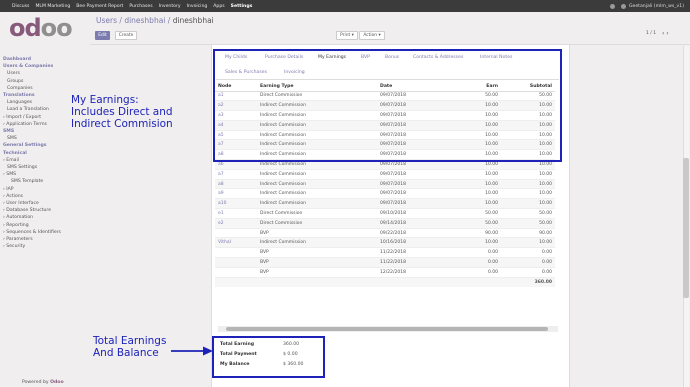 This screenshot has height=387, width=690. I want to click on cell-node: e1, so click(236, 213).